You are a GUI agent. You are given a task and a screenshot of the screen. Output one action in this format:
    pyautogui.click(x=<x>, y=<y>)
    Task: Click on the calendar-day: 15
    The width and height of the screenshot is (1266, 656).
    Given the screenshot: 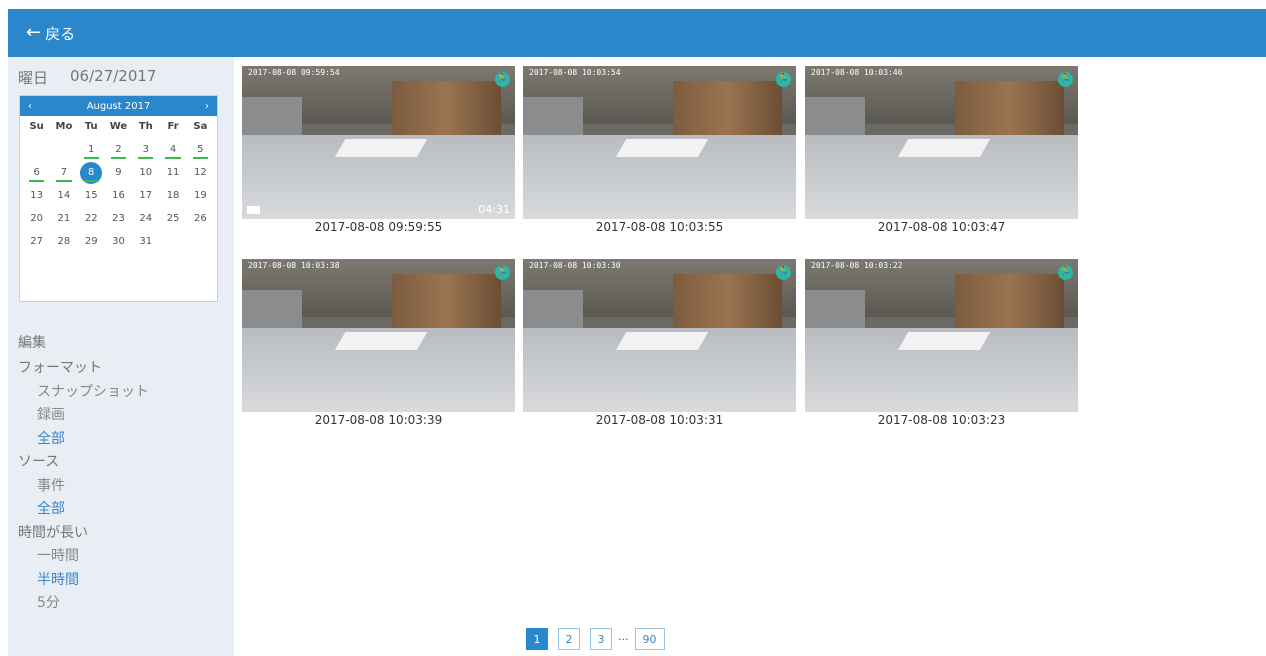 What is the action you would take?
    pyautogui.click(x=91, y=195)
    